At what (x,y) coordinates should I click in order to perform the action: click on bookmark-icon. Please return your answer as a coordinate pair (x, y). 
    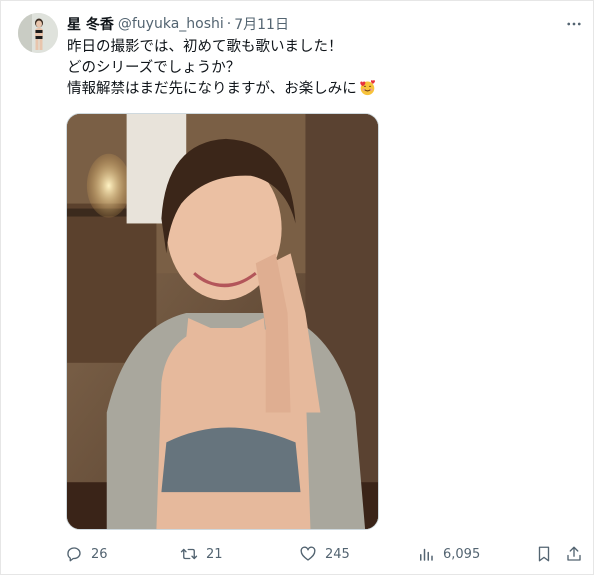
    Looking at the image, I should click on (544, 554).